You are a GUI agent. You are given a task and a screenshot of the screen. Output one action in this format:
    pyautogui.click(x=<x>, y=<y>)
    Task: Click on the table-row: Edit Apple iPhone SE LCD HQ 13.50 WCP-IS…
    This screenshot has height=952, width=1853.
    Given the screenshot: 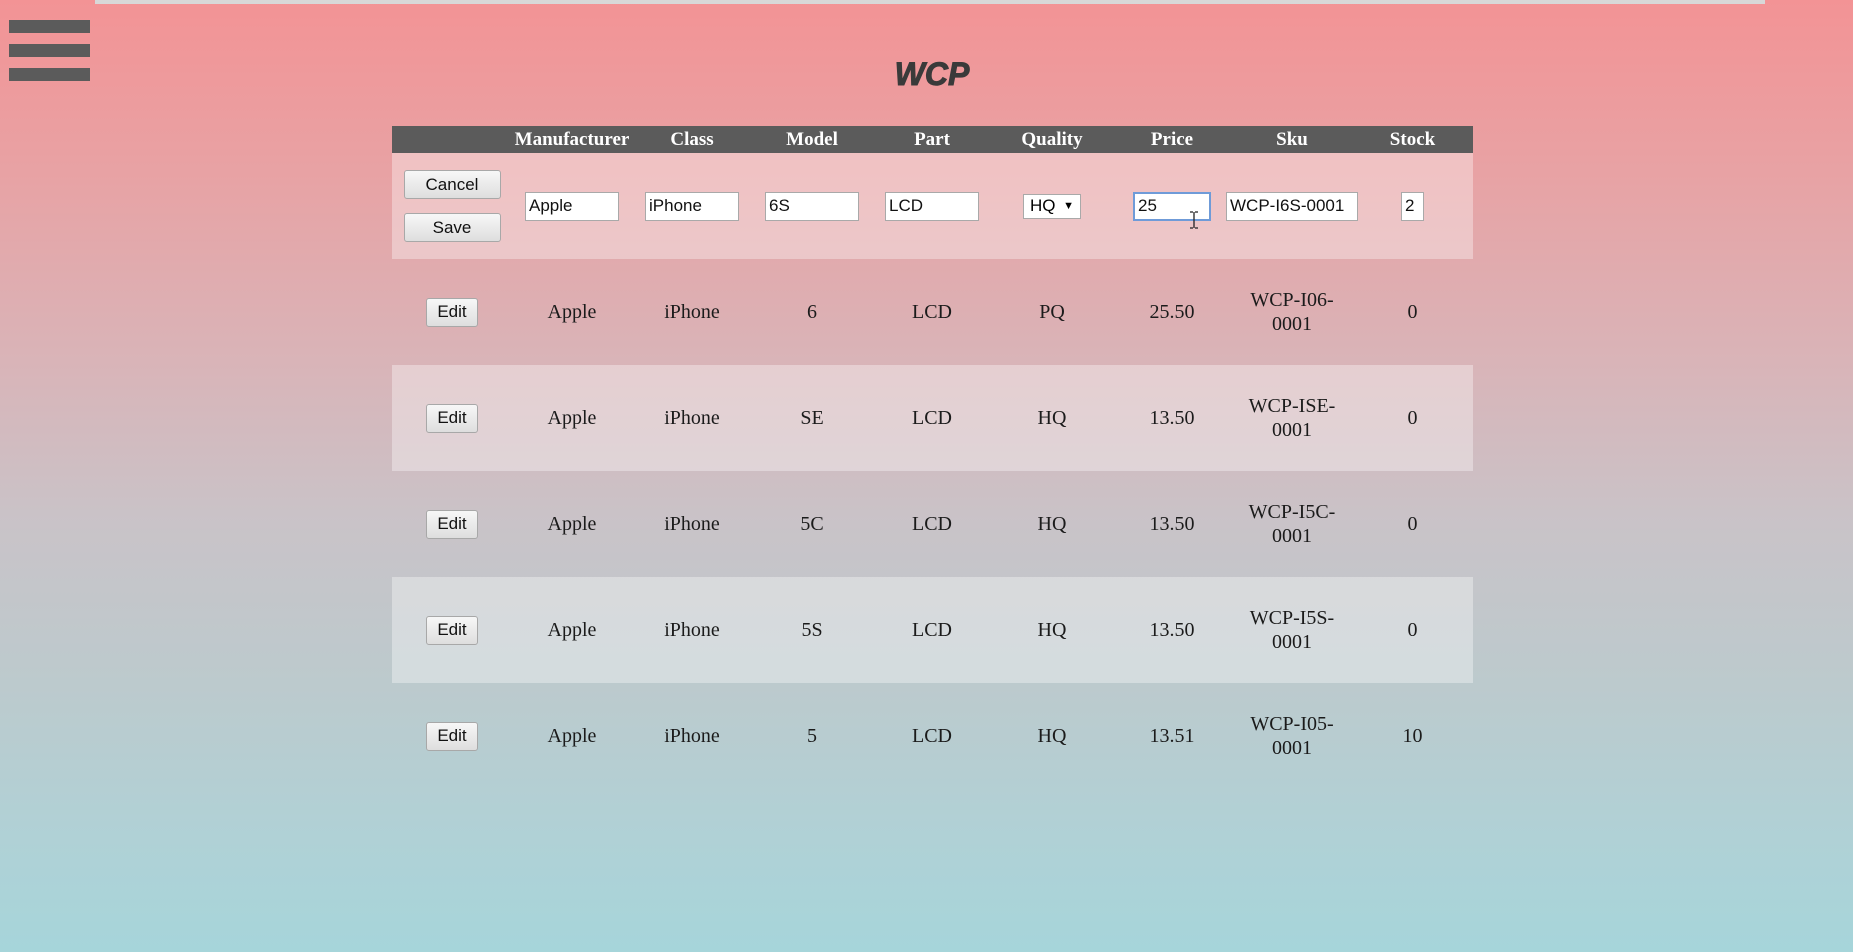 What is the action you would take?
    pyautogui.click(x=932, y=418)
    